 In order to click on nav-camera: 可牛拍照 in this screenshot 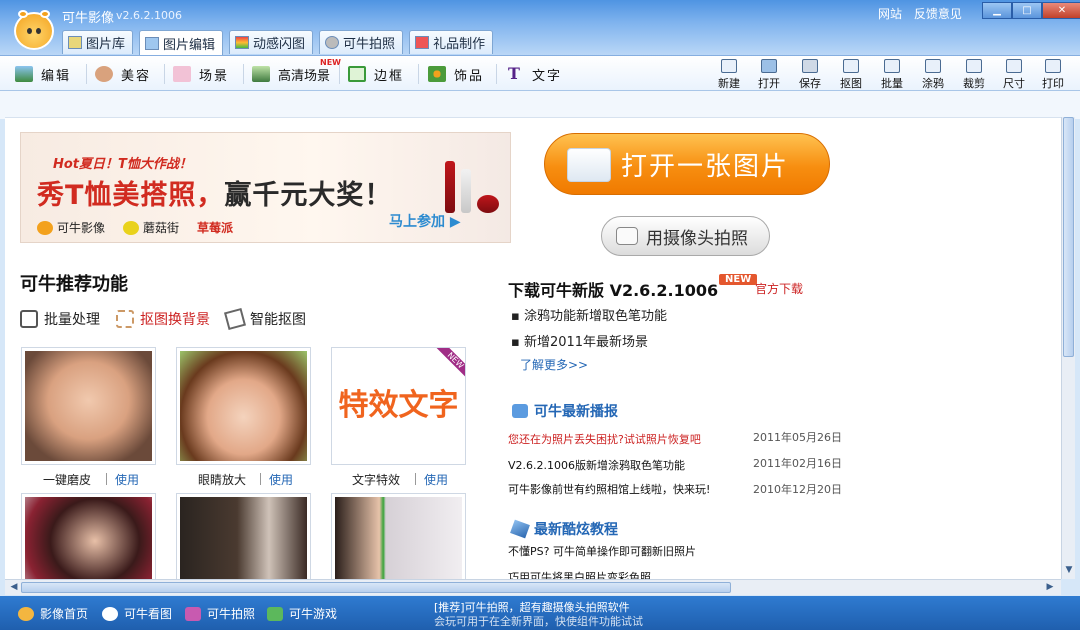, I will do `click(220, 613)`.